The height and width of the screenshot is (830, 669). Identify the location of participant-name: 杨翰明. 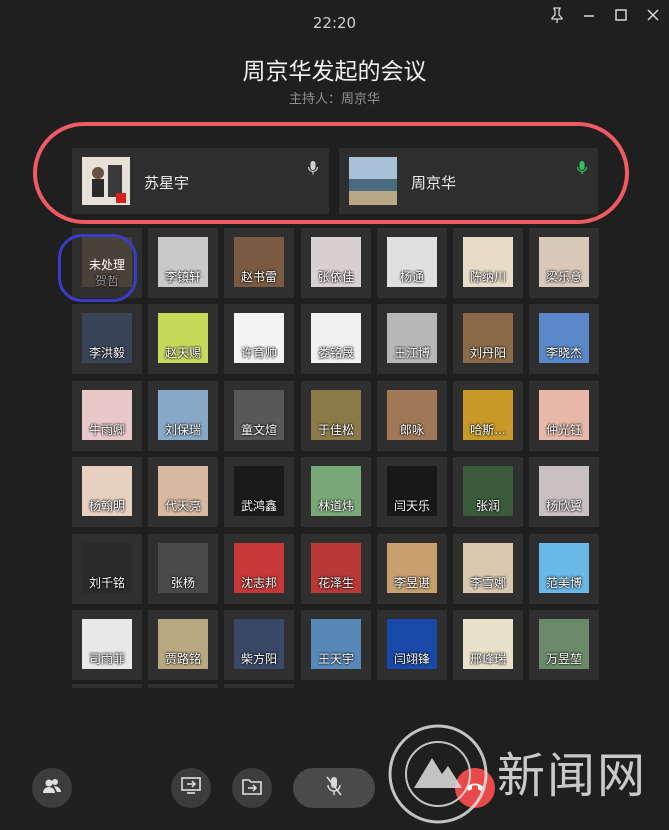
(106, 506).